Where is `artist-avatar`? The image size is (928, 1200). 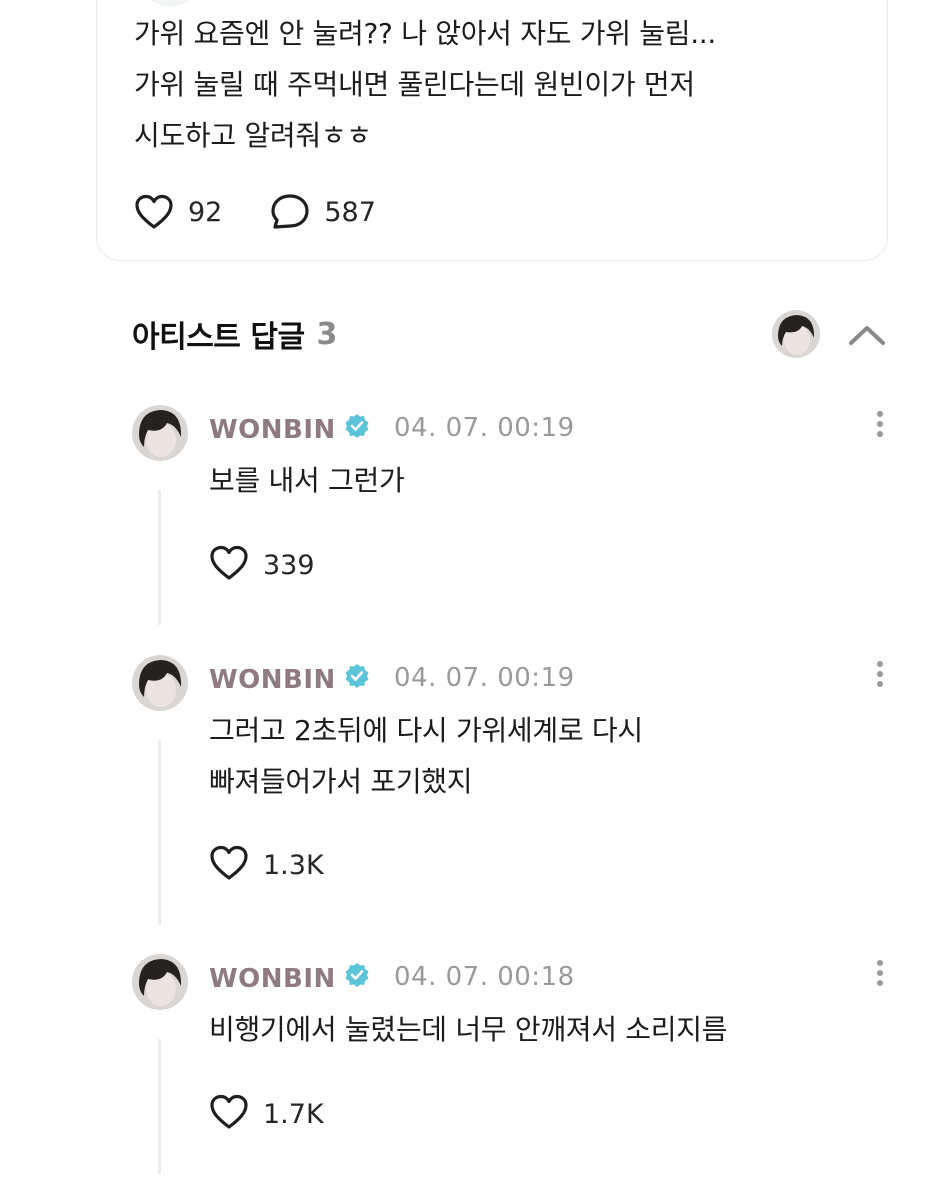 artist-avatar is located at coordinates (796, 334).